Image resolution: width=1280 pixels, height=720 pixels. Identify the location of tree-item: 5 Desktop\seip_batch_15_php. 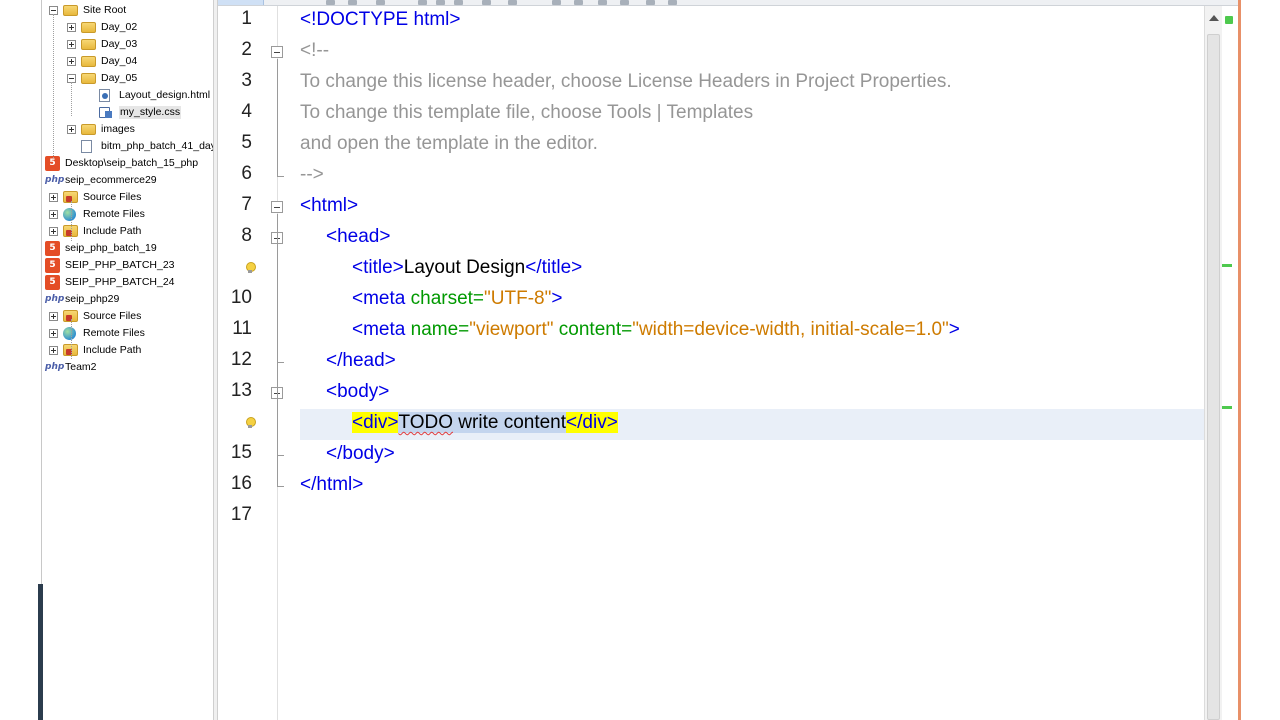
(128, 163).